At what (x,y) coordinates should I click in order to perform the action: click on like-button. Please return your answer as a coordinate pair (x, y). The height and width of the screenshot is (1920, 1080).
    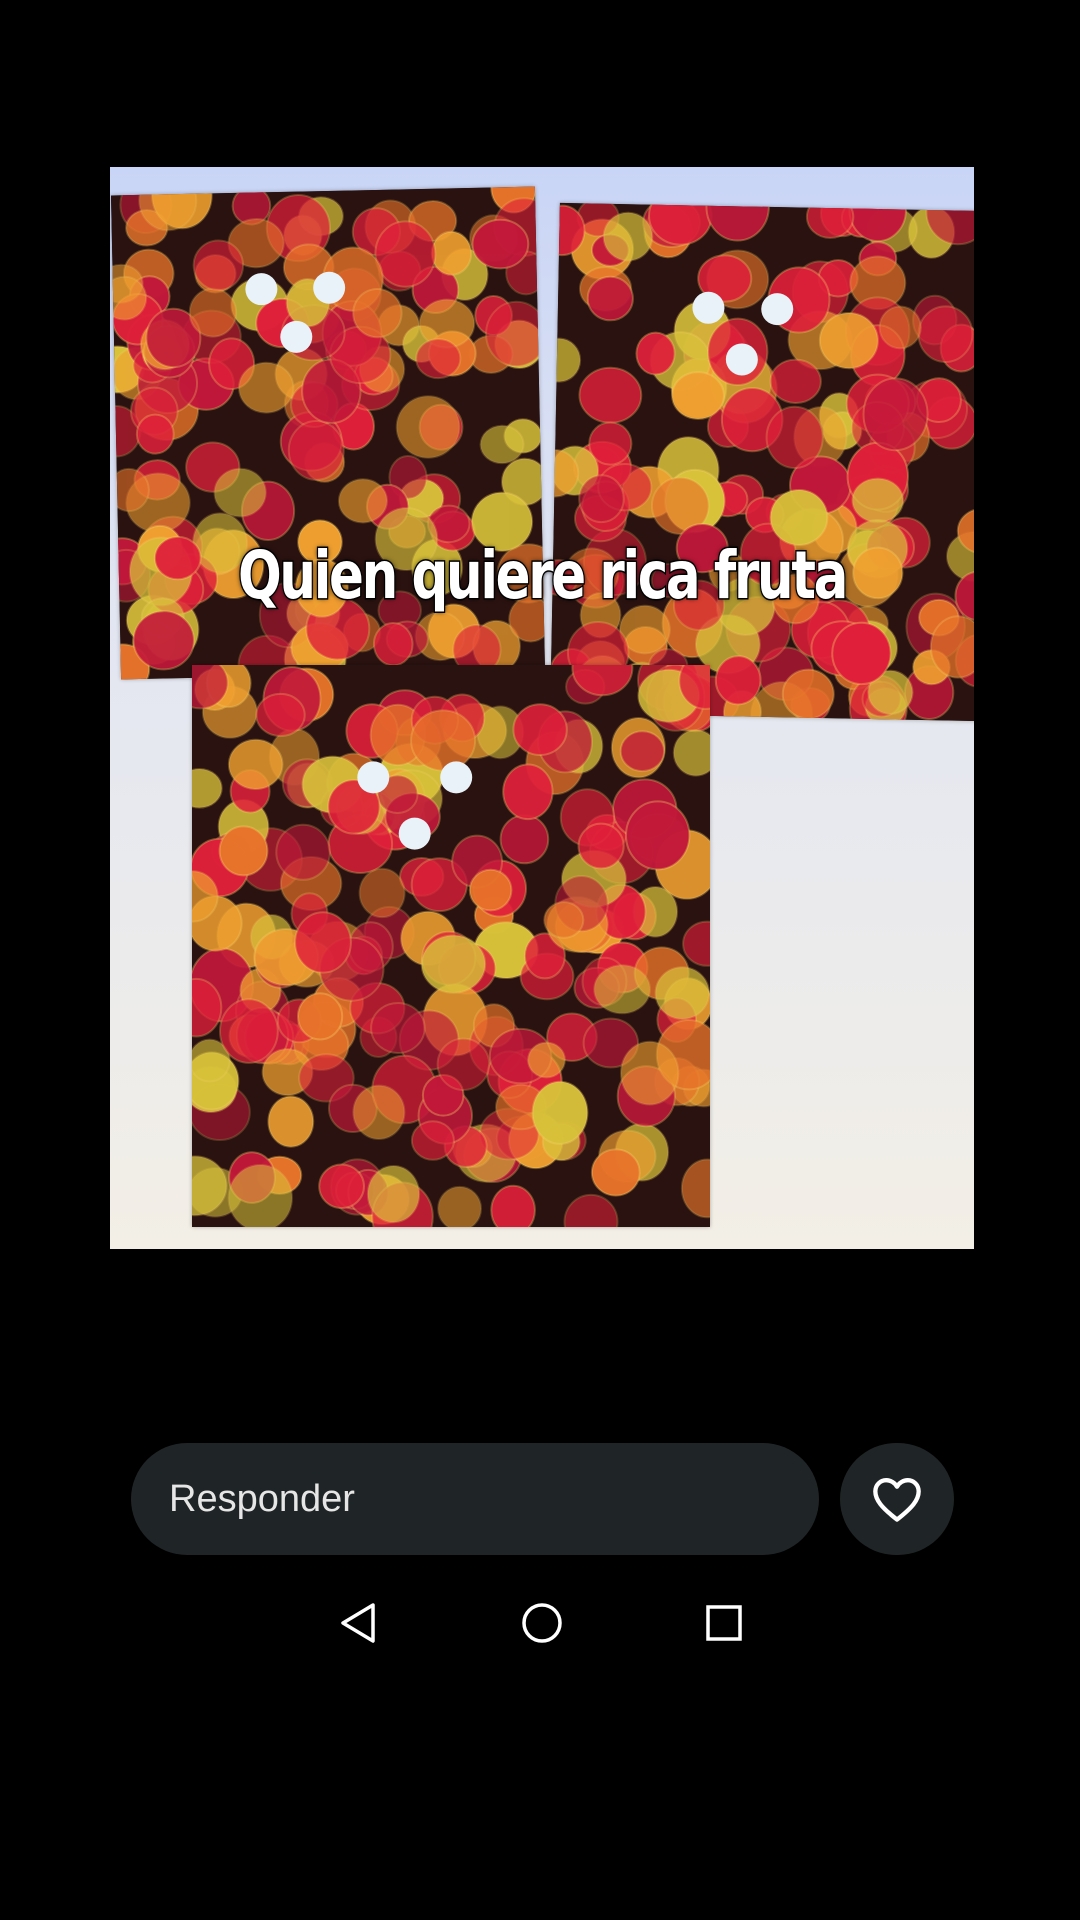
    Looking at the image, I should click on (897, 1499).